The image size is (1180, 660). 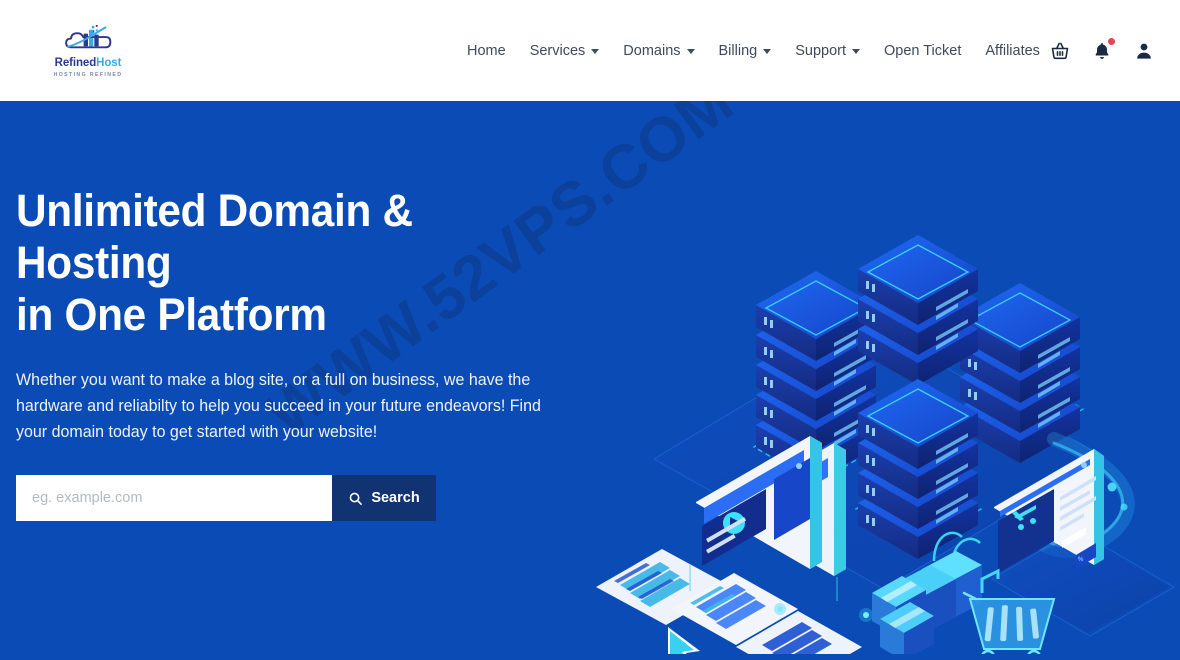 What do you see at coordinates (171, 314) in the screenshot?
I see `hero-title-line2: in One Platform` at bounding box center [171, 314].